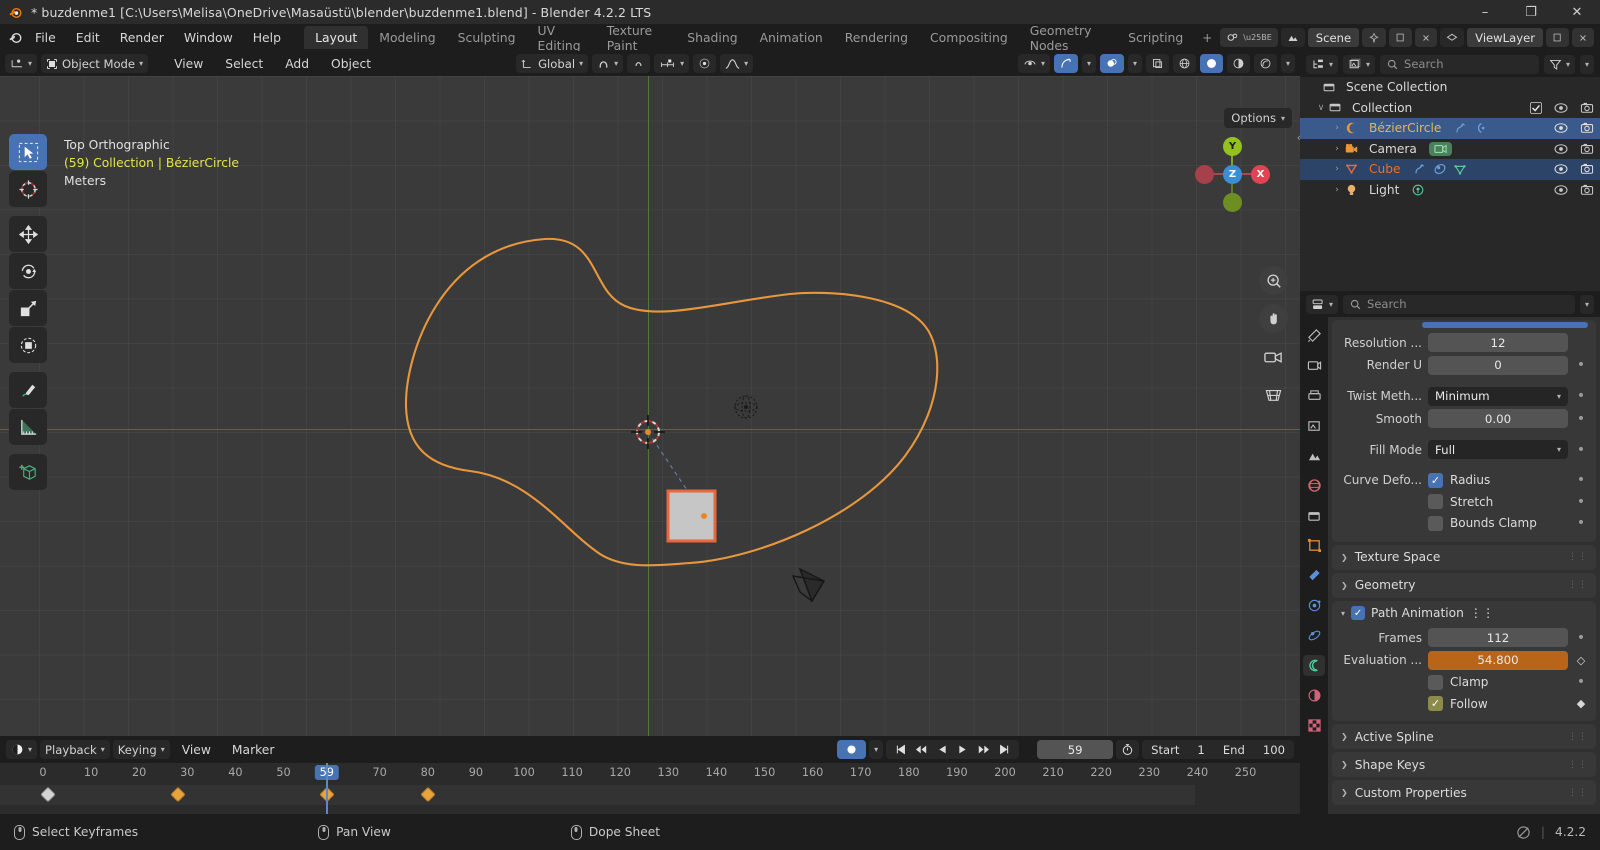 This screenshot has height=850, width=1600. I want to click on timeline-editor-type-icon: ▾, so click(22, 749).